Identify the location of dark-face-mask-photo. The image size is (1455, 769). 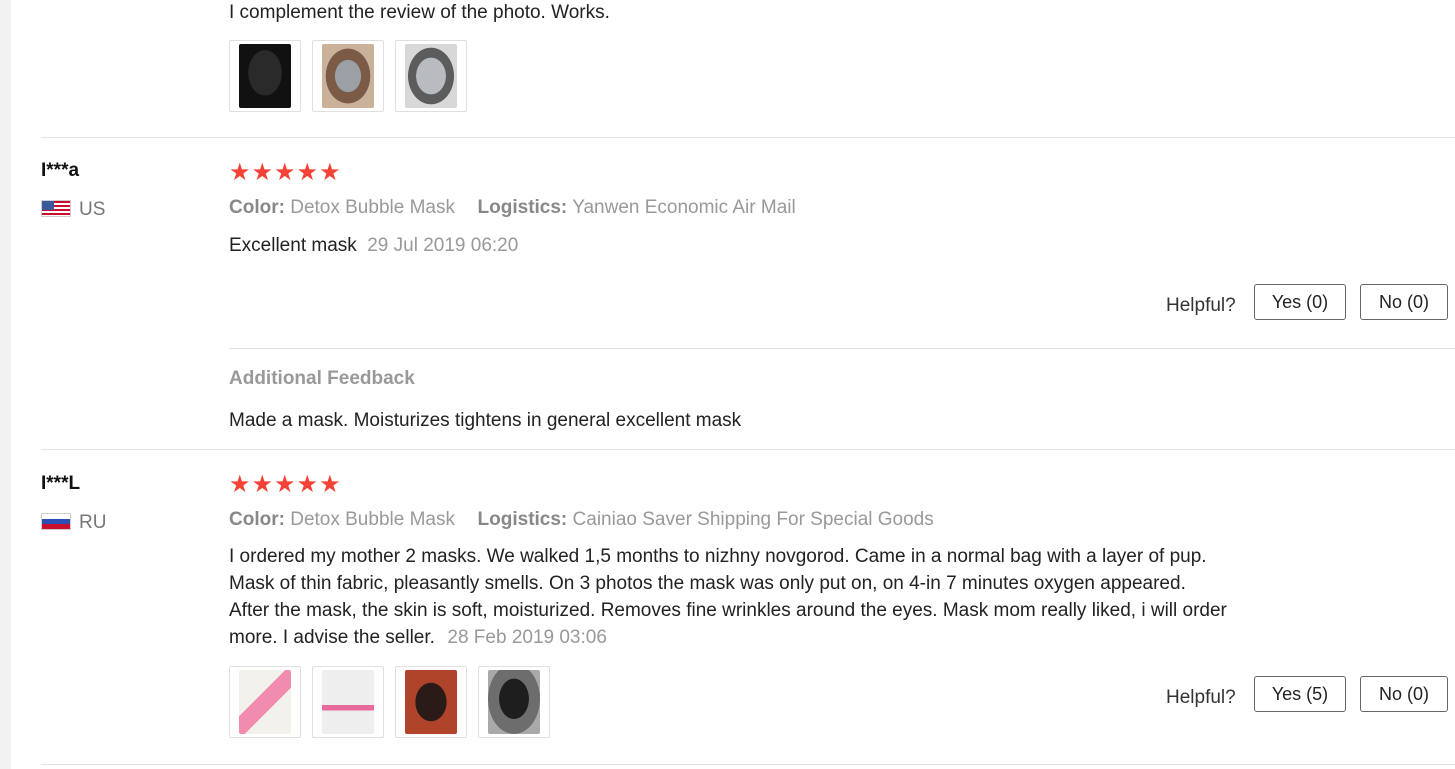
(431, 702).